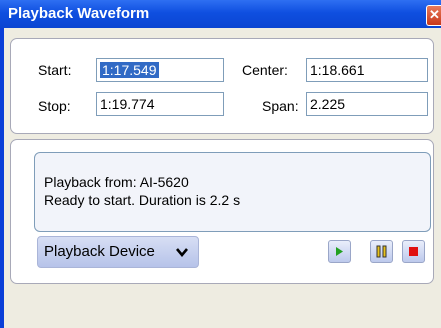 The image size is (441, 328). I want to click on close-button: ✕, so click(433, 15).